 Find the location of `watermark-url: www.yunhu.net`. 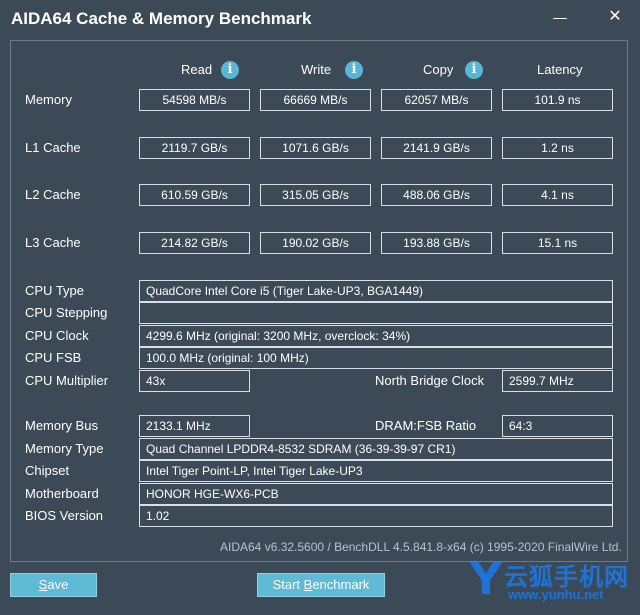

watermark-url: www.yunhu.net is located at coordinates (556, 594).